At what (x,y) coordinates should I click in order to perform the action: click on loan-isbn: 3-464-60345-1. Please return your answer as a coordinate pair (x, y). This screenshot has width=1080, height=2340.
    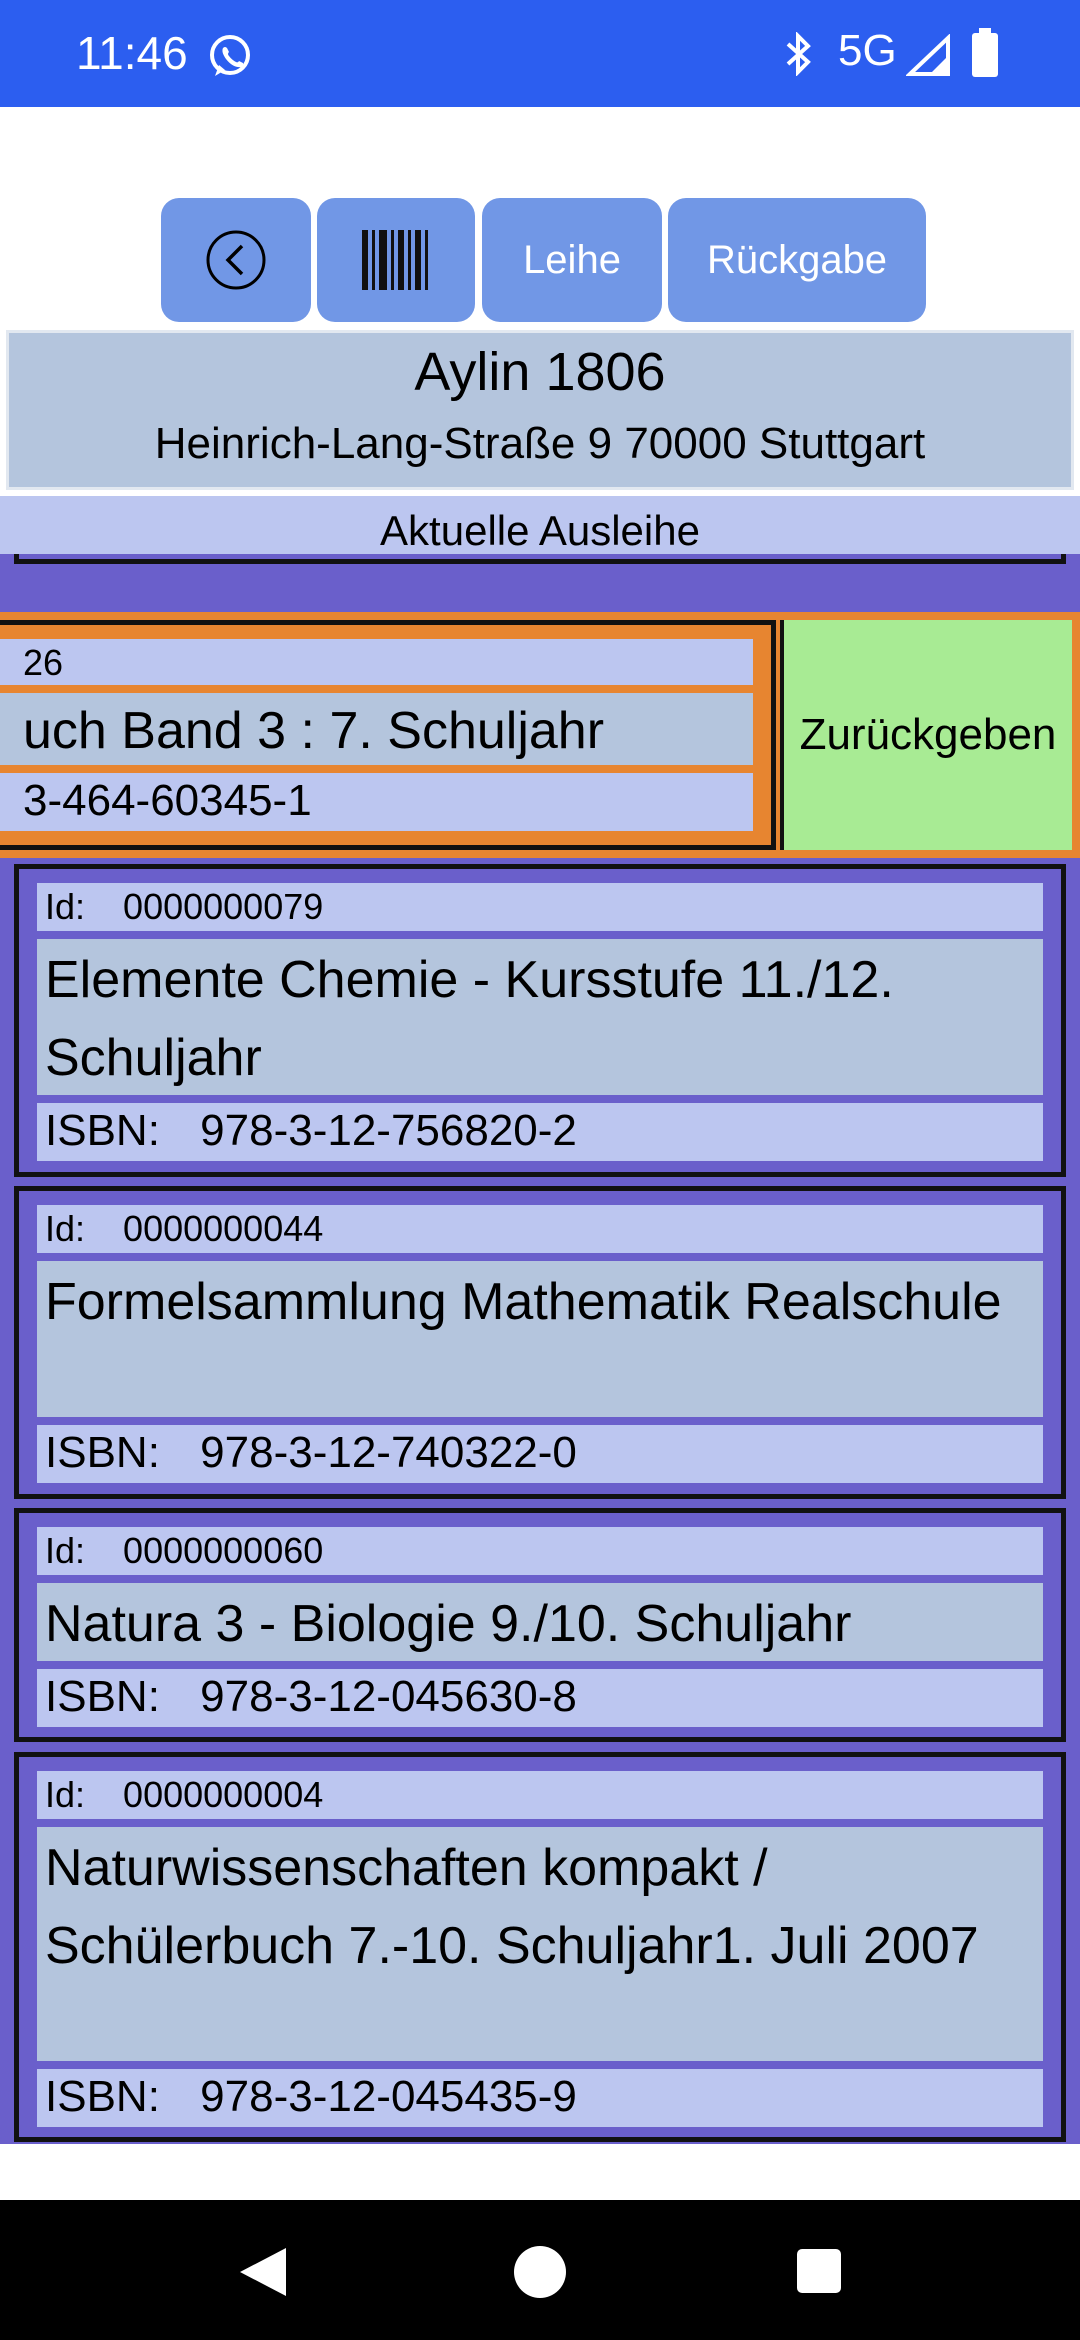
    Looking at the image, I should click on (378, 802).